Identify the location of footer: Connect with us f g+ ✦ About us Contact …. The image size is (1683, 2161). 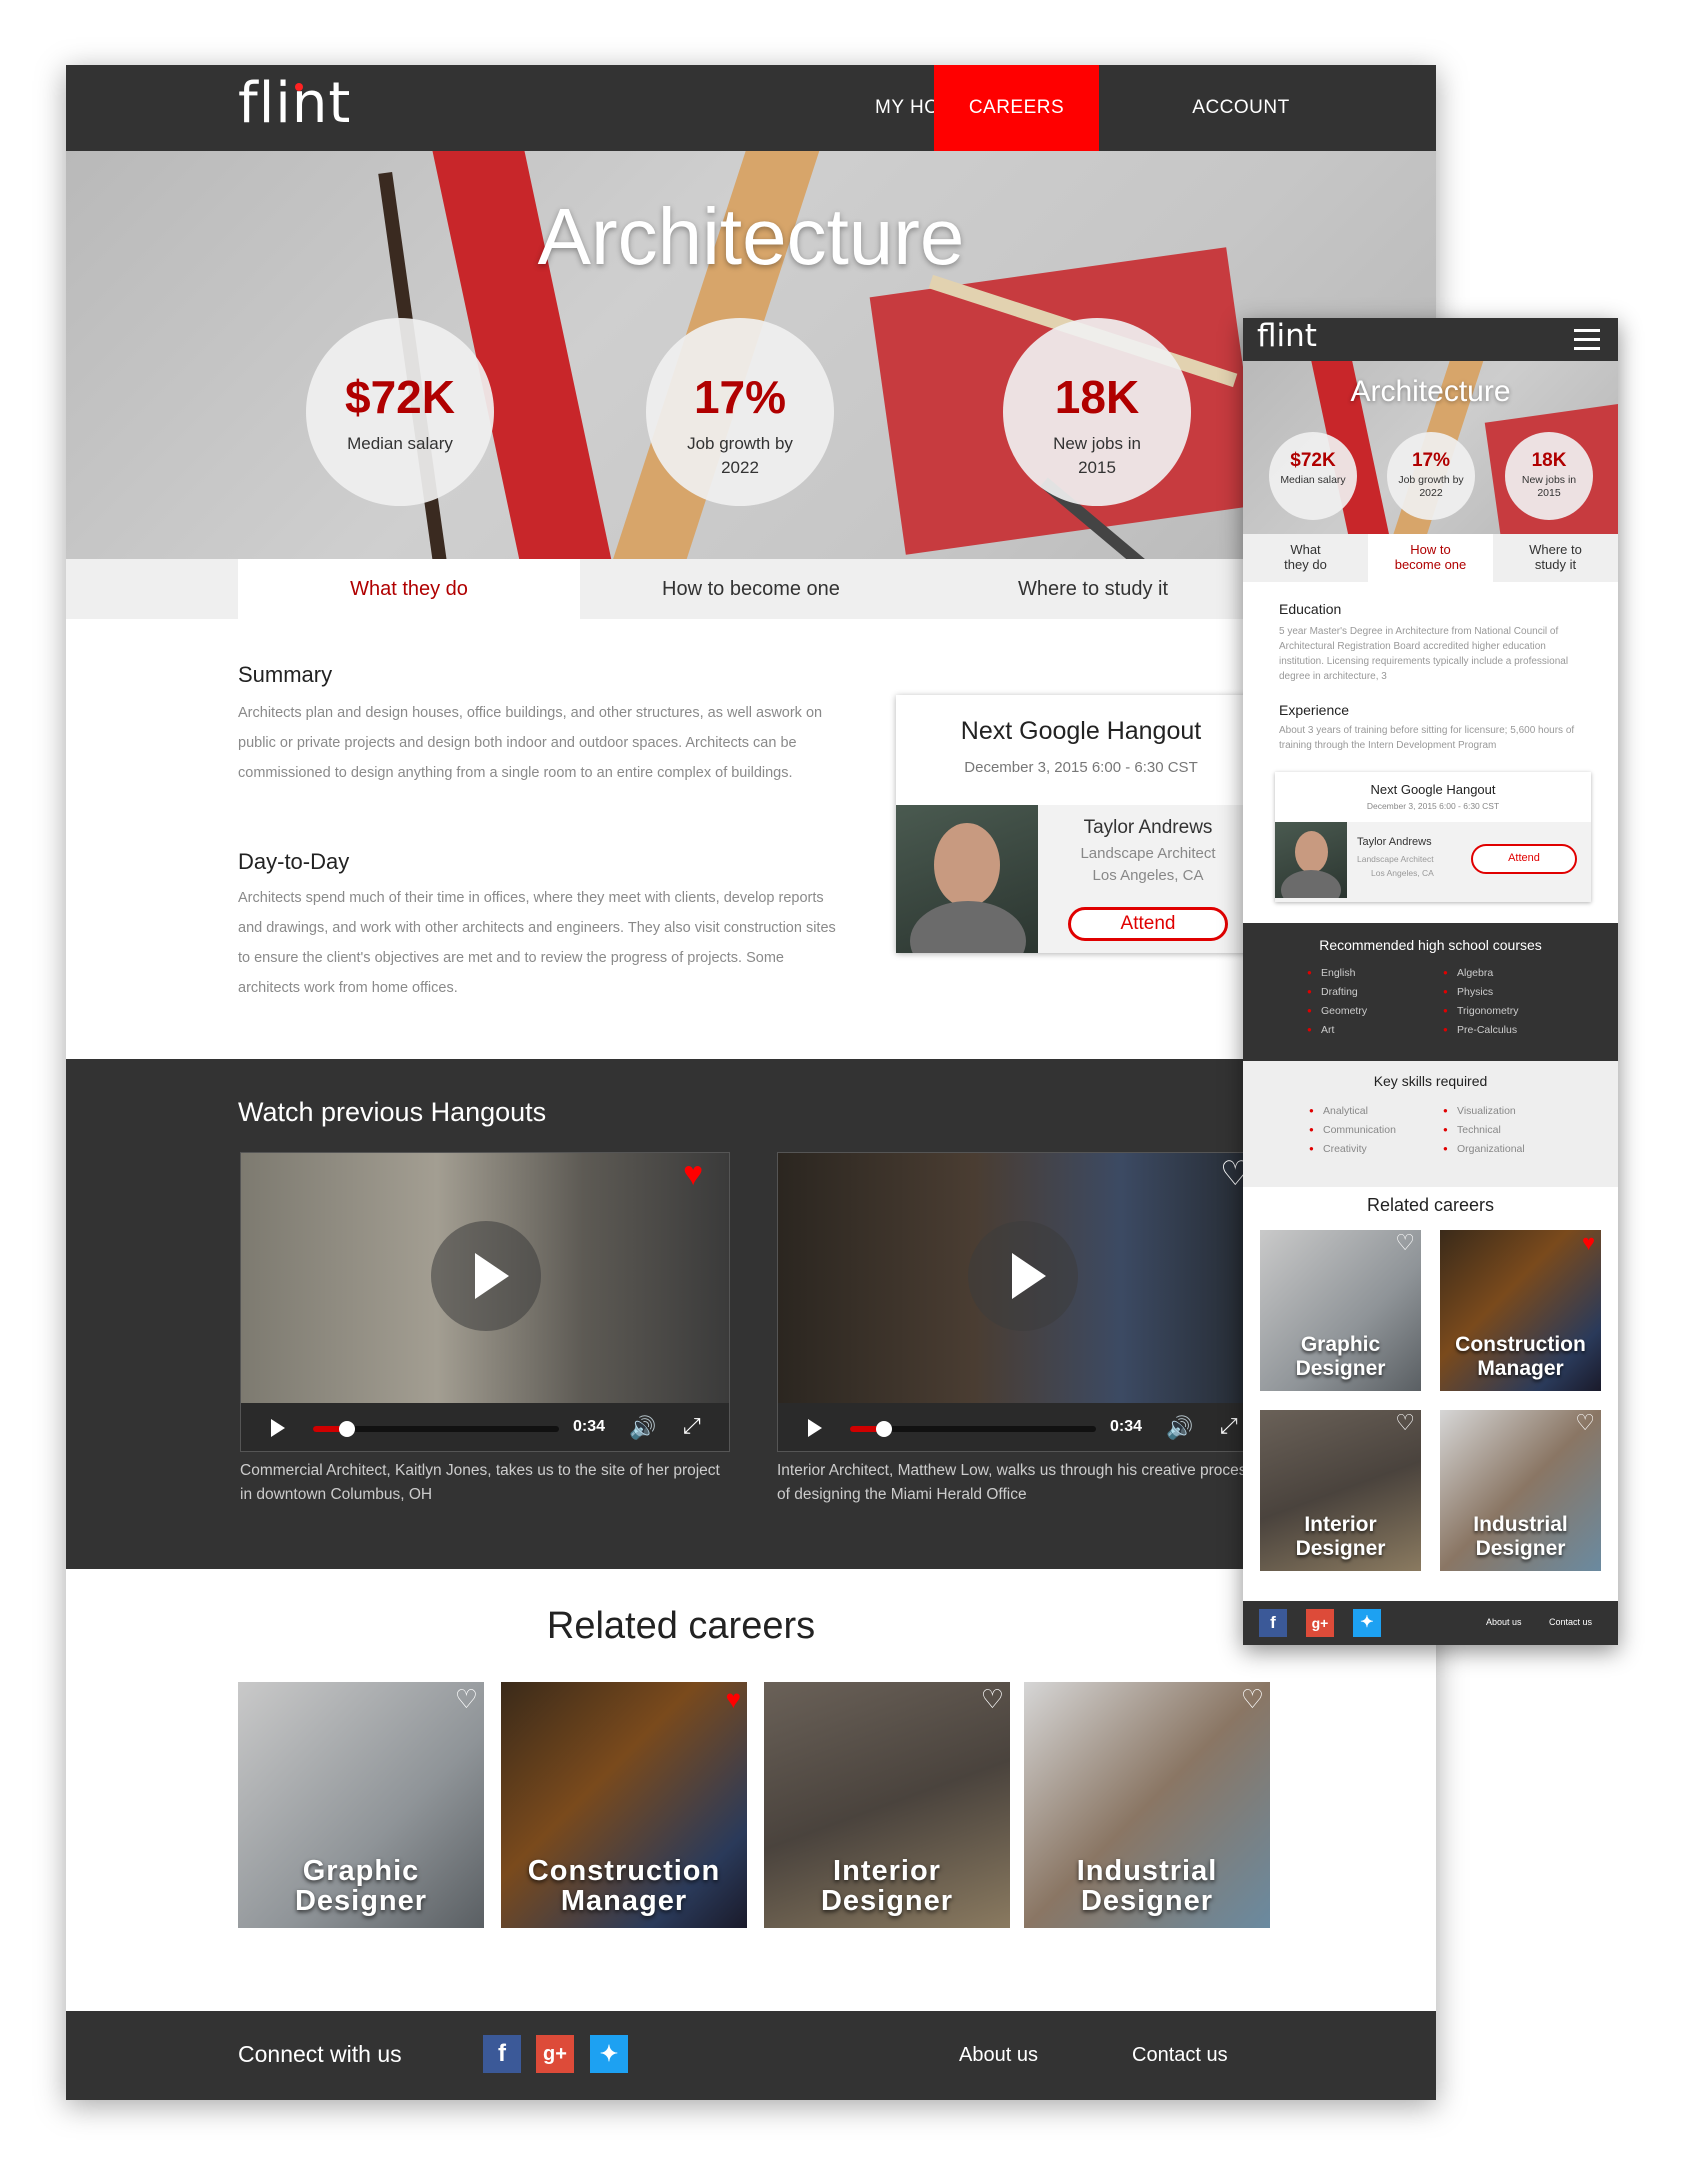
(751, 2055).